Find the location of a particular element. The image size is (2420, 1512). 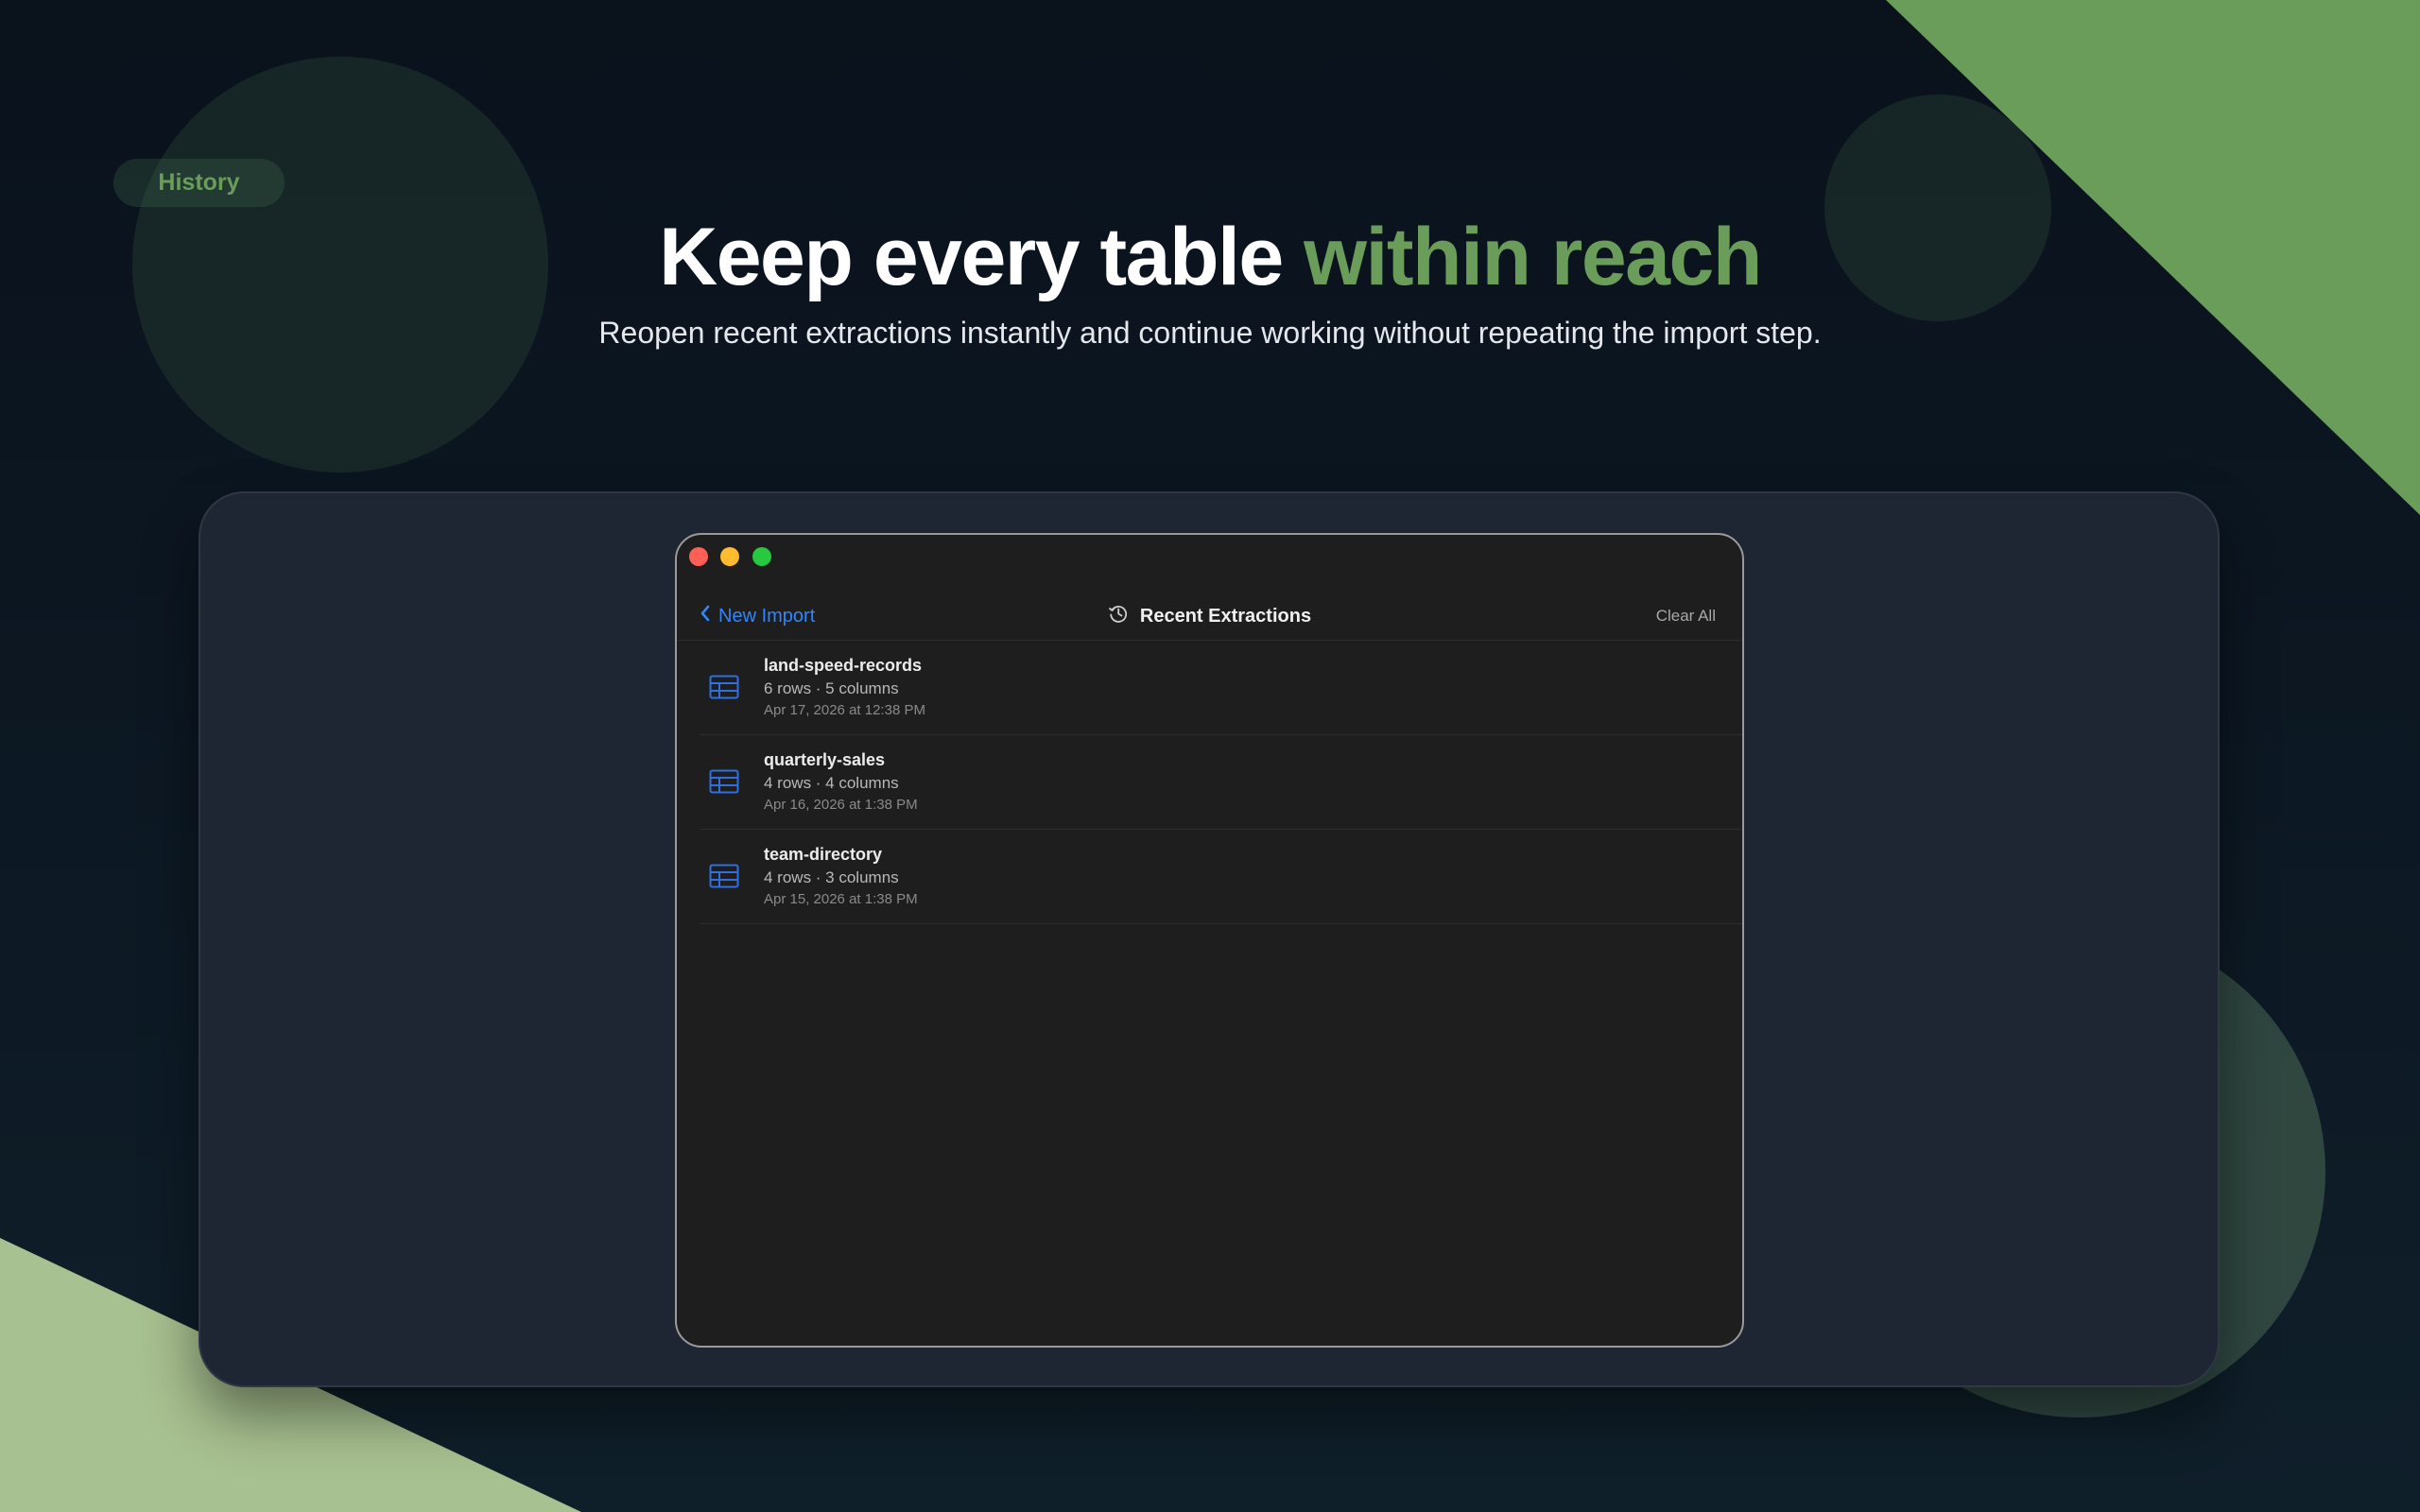

item-name: quarterly-sales is located at coordinates (825, 759).